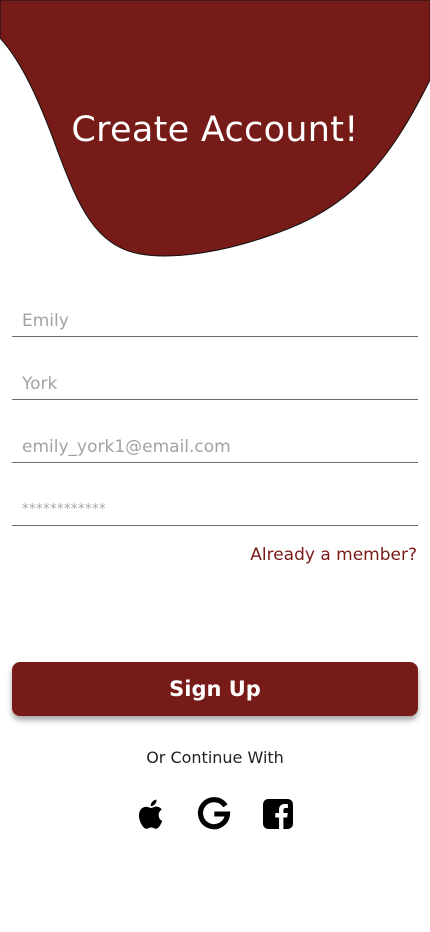  I want to click on password-field, so click(215, 510).